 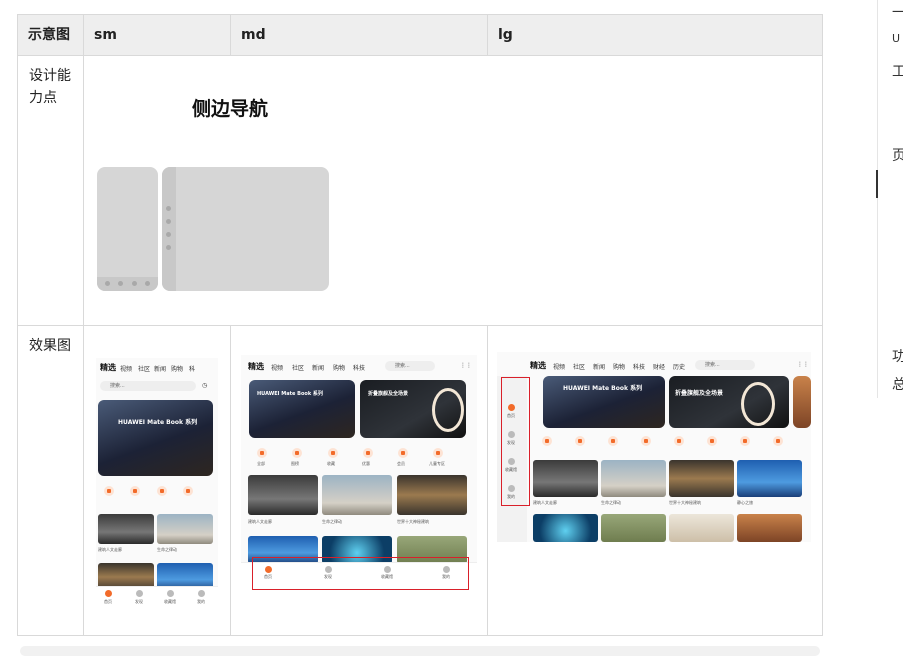 What do you see at coordinates (295, 463) in the screenshot?
I see `category-label: 图榜` at bounding box center [295, 463].